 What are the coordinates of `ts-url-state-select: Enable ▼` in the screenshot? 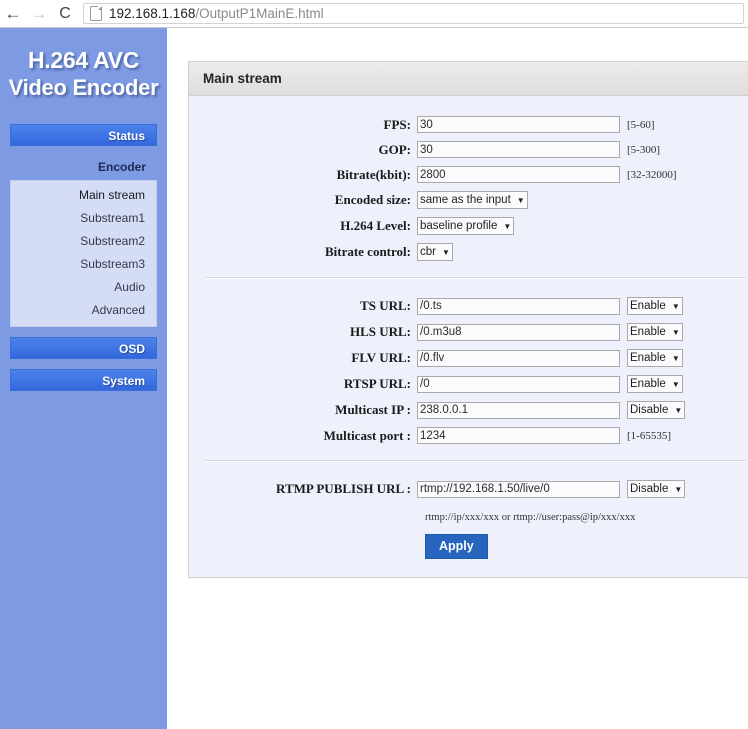 It's located at (655, 306).